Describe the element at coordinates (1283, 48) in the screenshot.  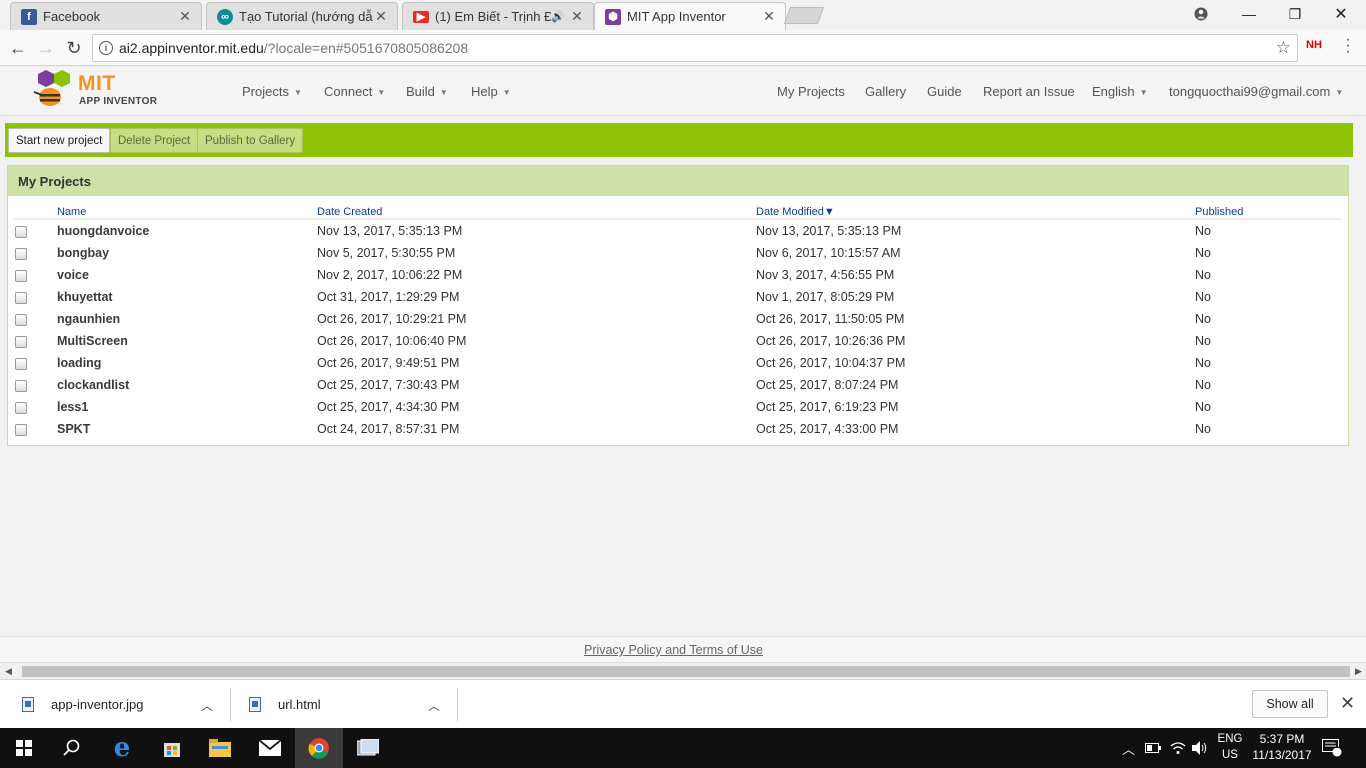
I see `bookmark-star-icon: ☆` at that location.